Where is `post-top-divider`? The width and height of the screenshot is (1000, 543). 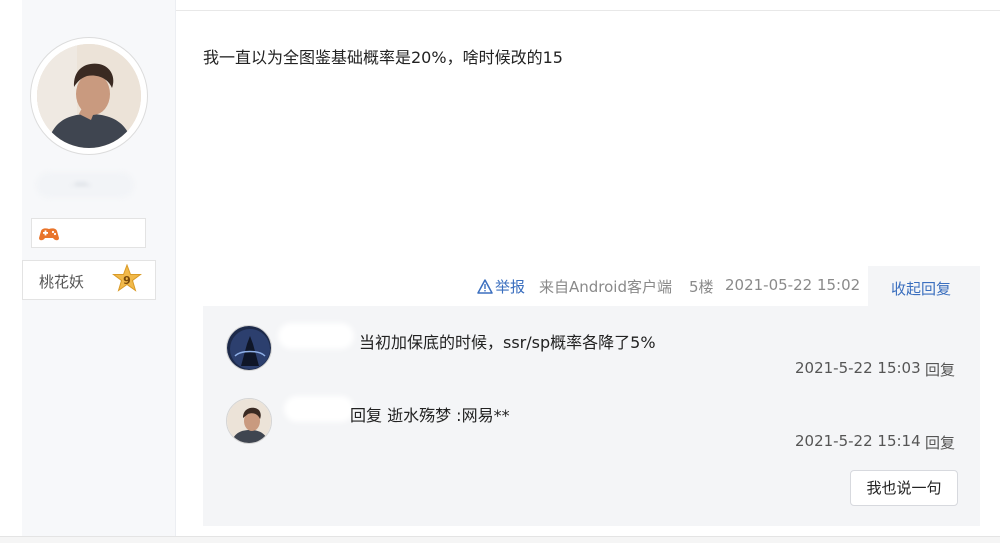
post-top-divider is located at coordinates (588, 10).